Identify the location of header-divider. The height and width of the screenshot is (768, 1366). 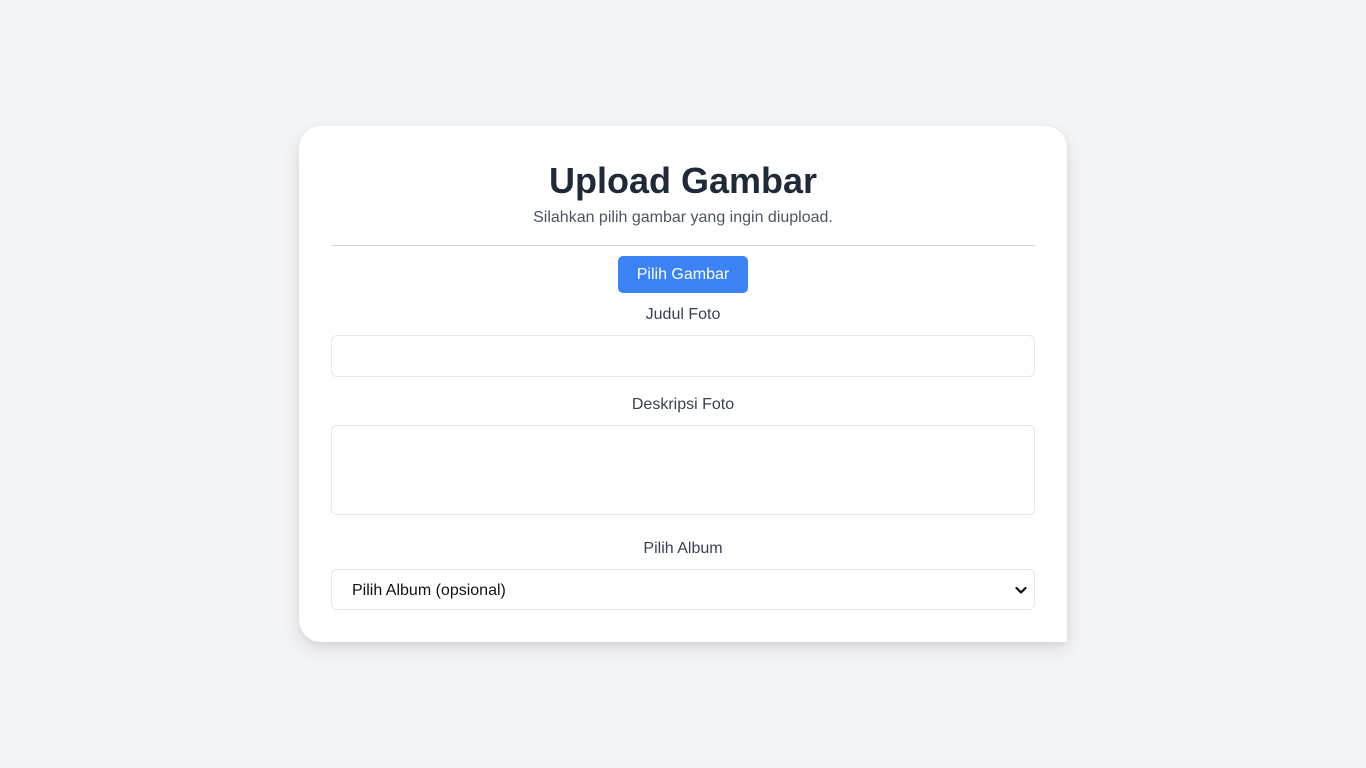
(683, 245).